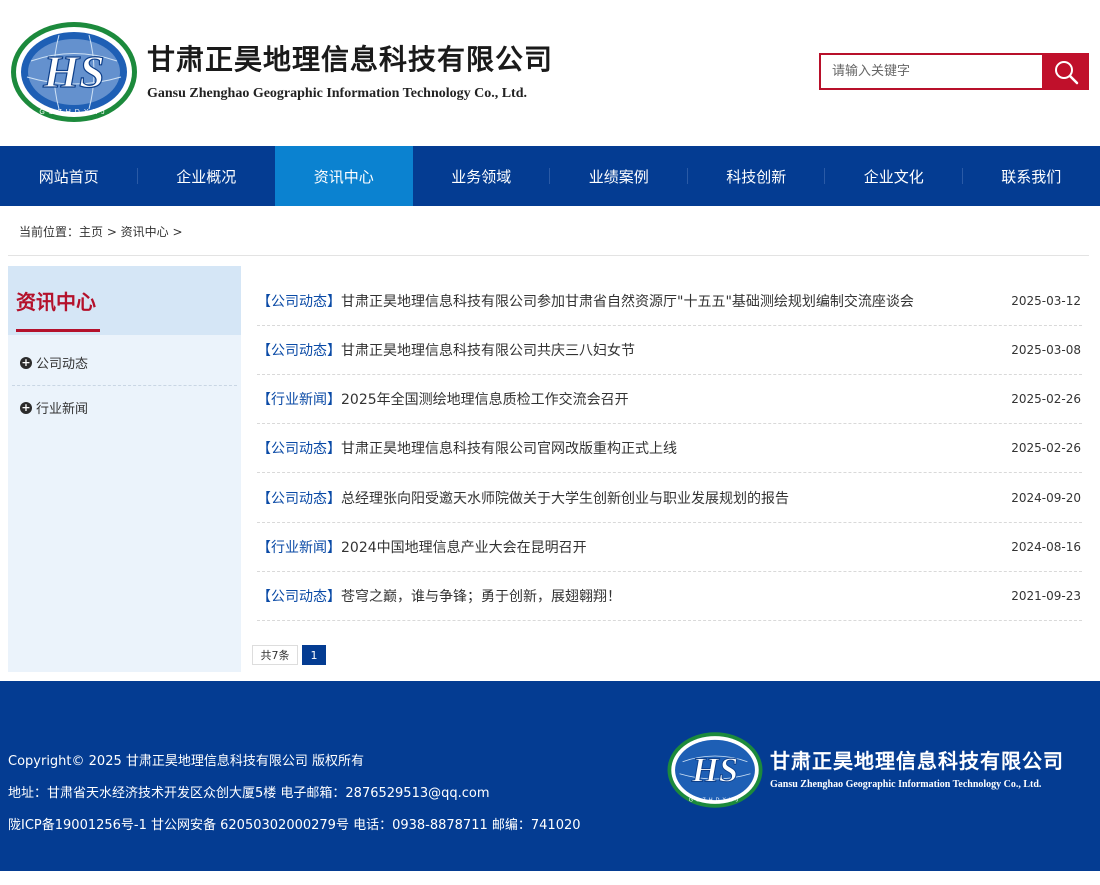 The width and height of the screenshot is (1100, 885). What do you see at coordinates (124, 407) in the screenshot?
I see `sidebar-item-industry-news: + 行业新闻` at bounding box center [124, 407].